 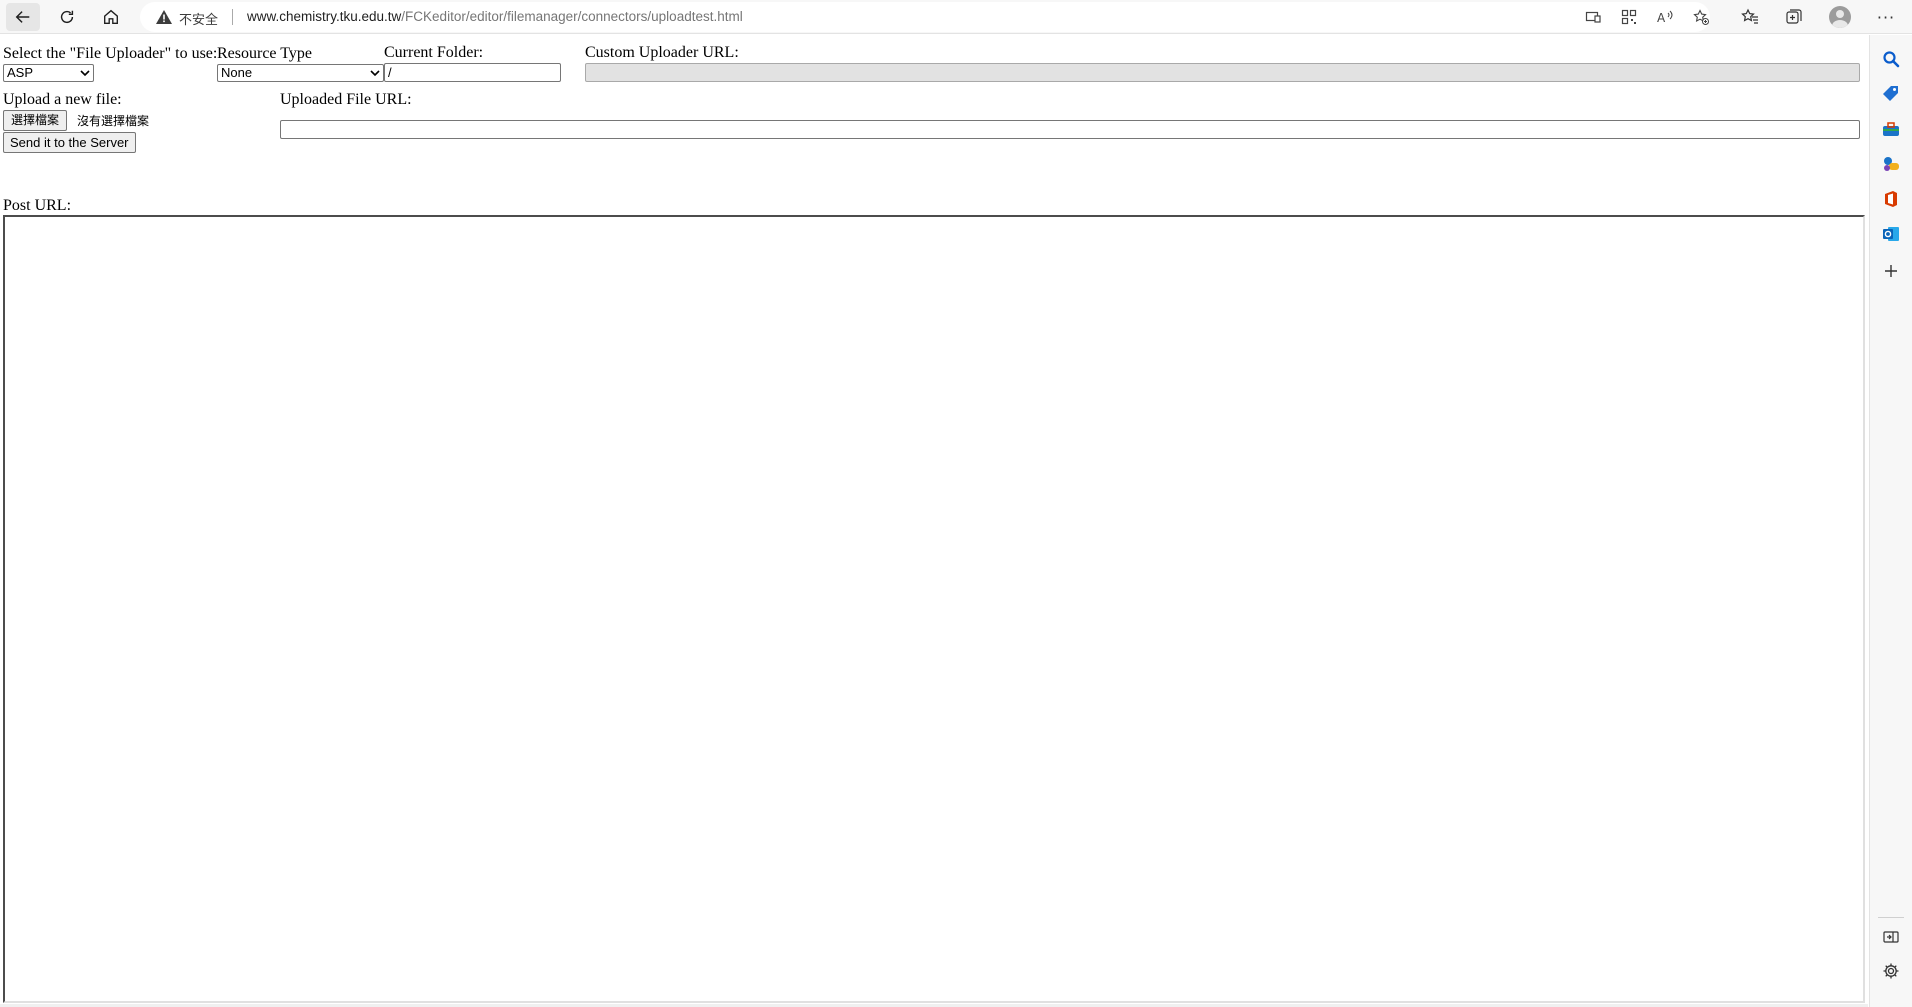 I want to click on sidebar-toggle-icon, so click(x=1891, y=937).